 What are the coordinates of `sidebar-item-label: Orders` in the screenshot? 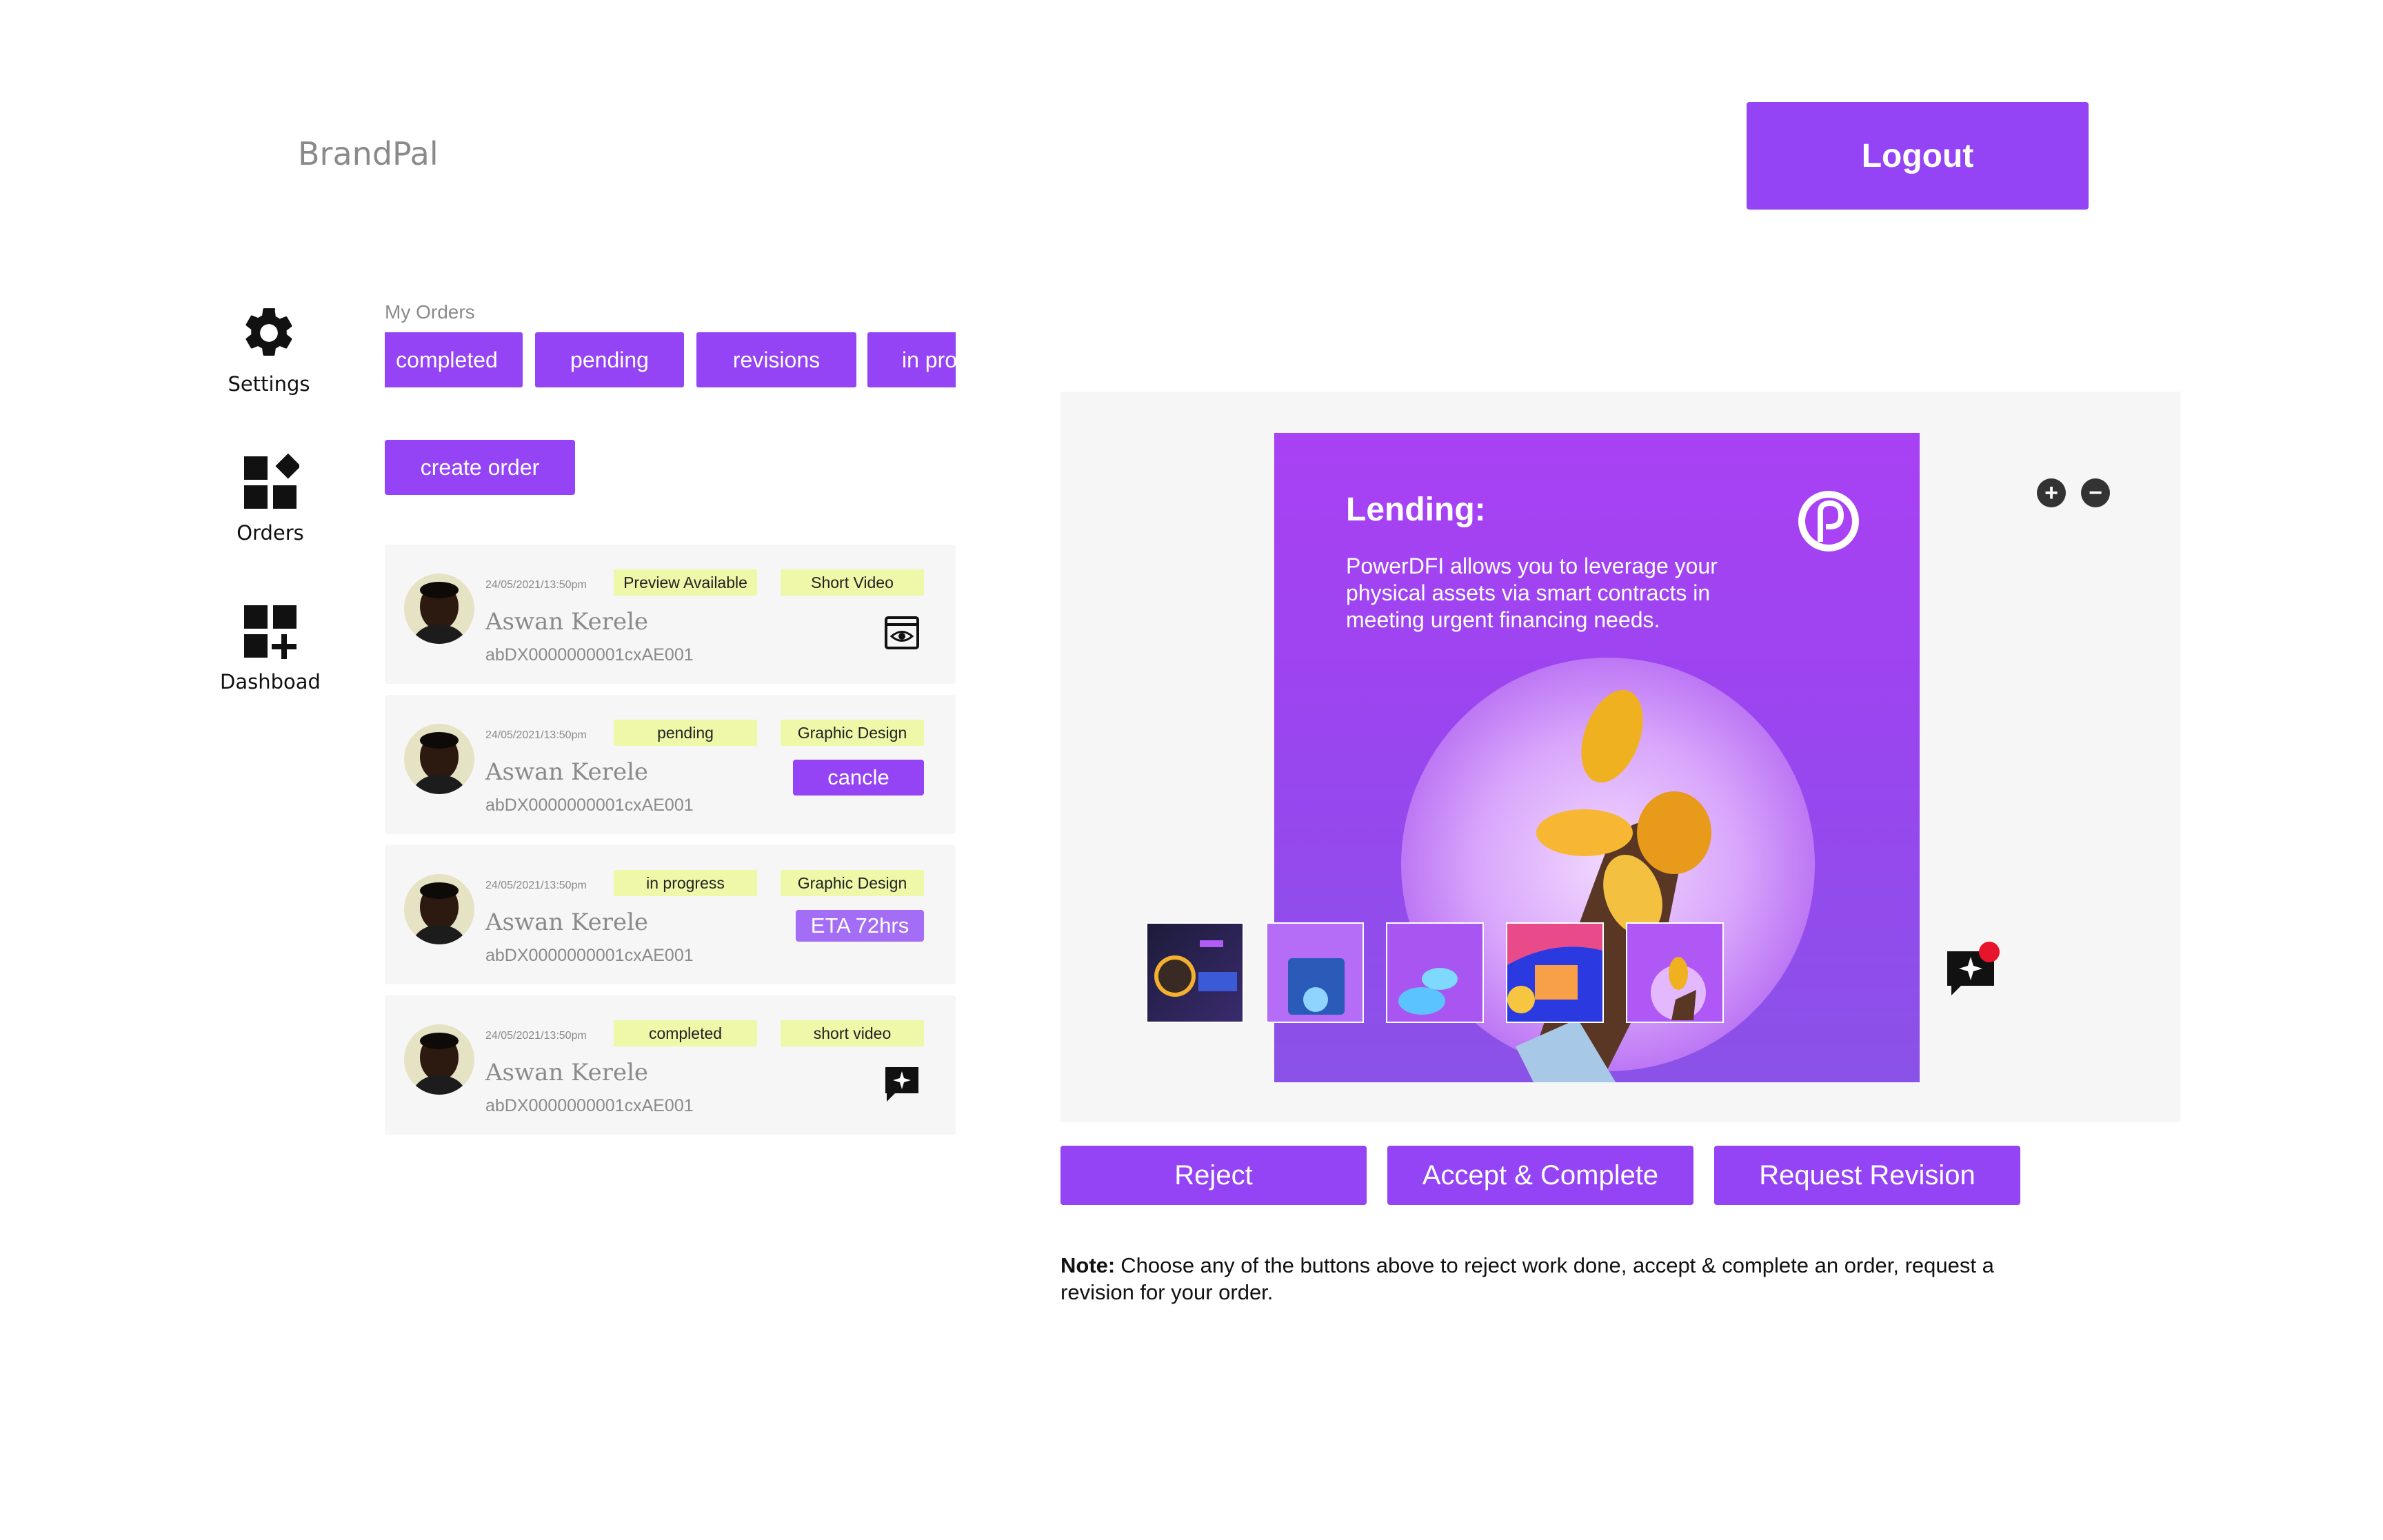 It's located at (270, 533).